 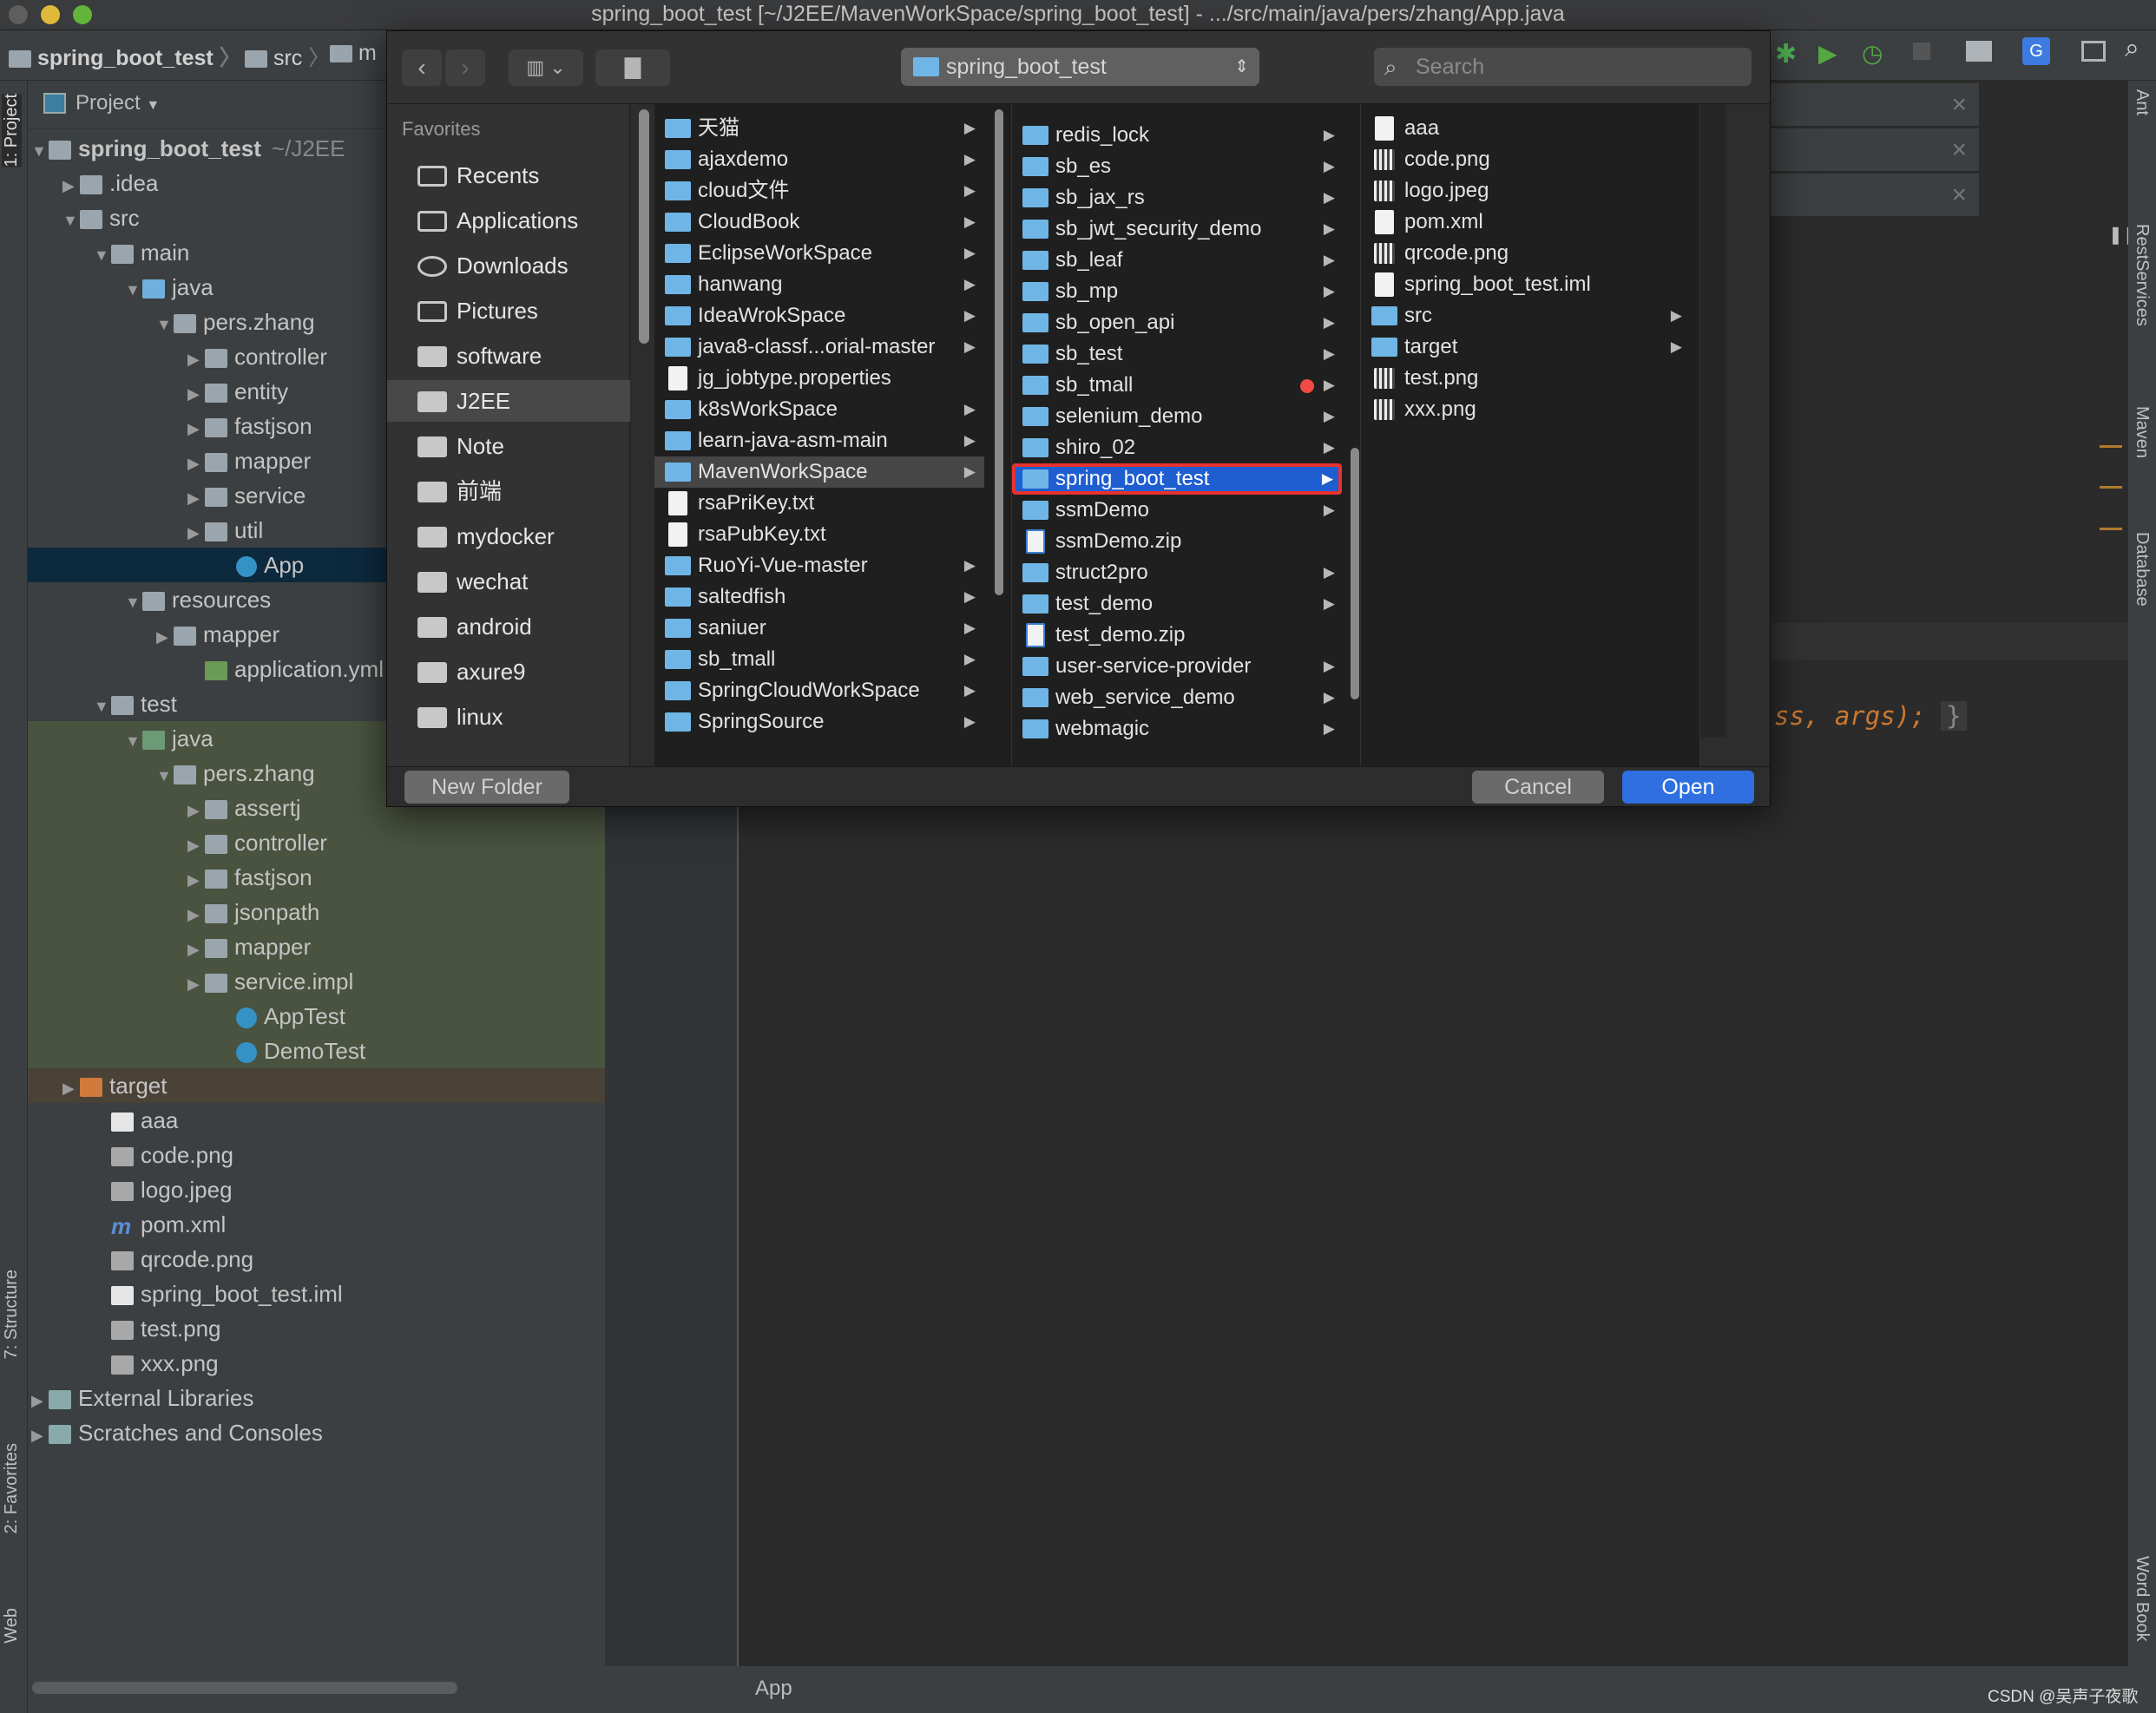 I want to click on translate-icon: G, so click(x=2036, y=51).